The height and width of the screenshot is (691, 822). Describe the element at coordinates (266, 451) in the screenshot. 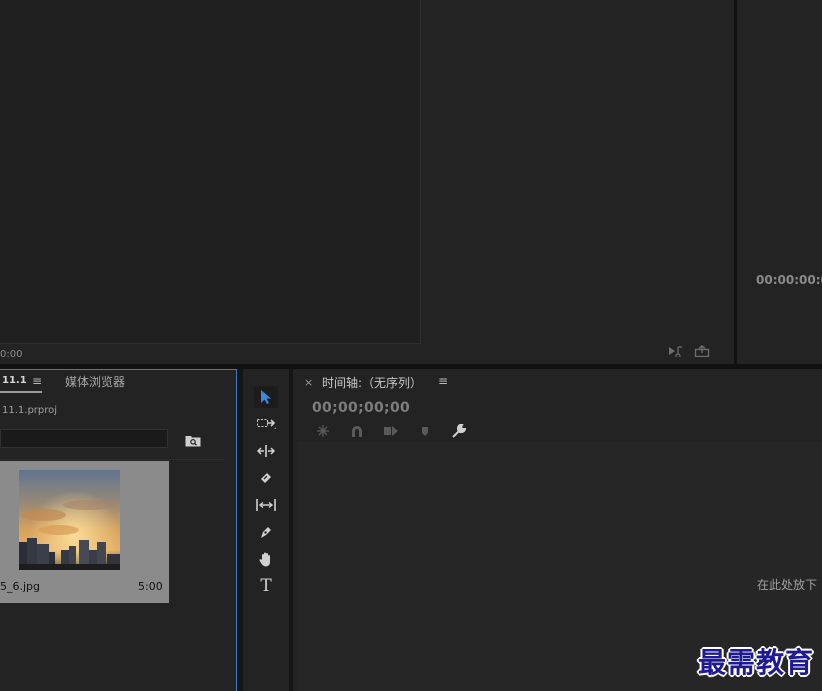

I see `ripple-edit-icon` at that location.